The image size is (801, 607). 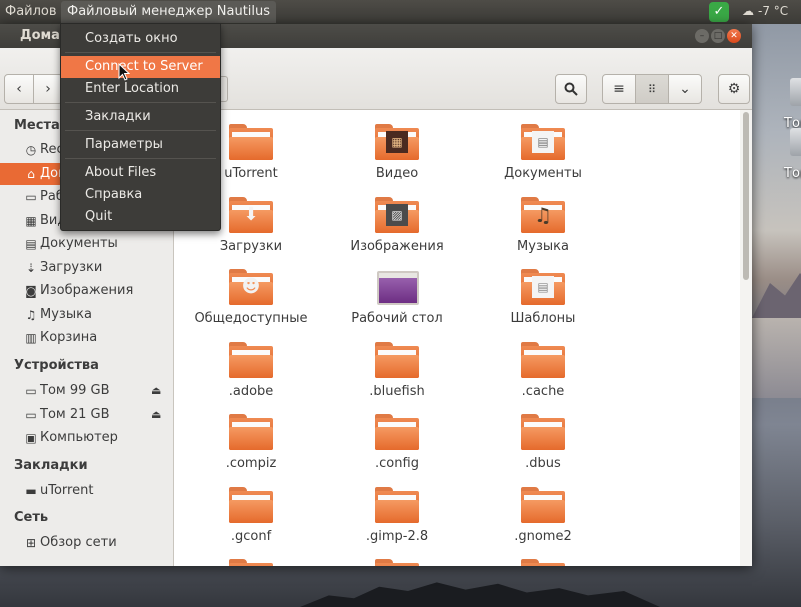 What do you see at coordinates (773, 11) in the screenshot?
I see `weather-temperature: -7 °C` at bounding box center [773, 11].